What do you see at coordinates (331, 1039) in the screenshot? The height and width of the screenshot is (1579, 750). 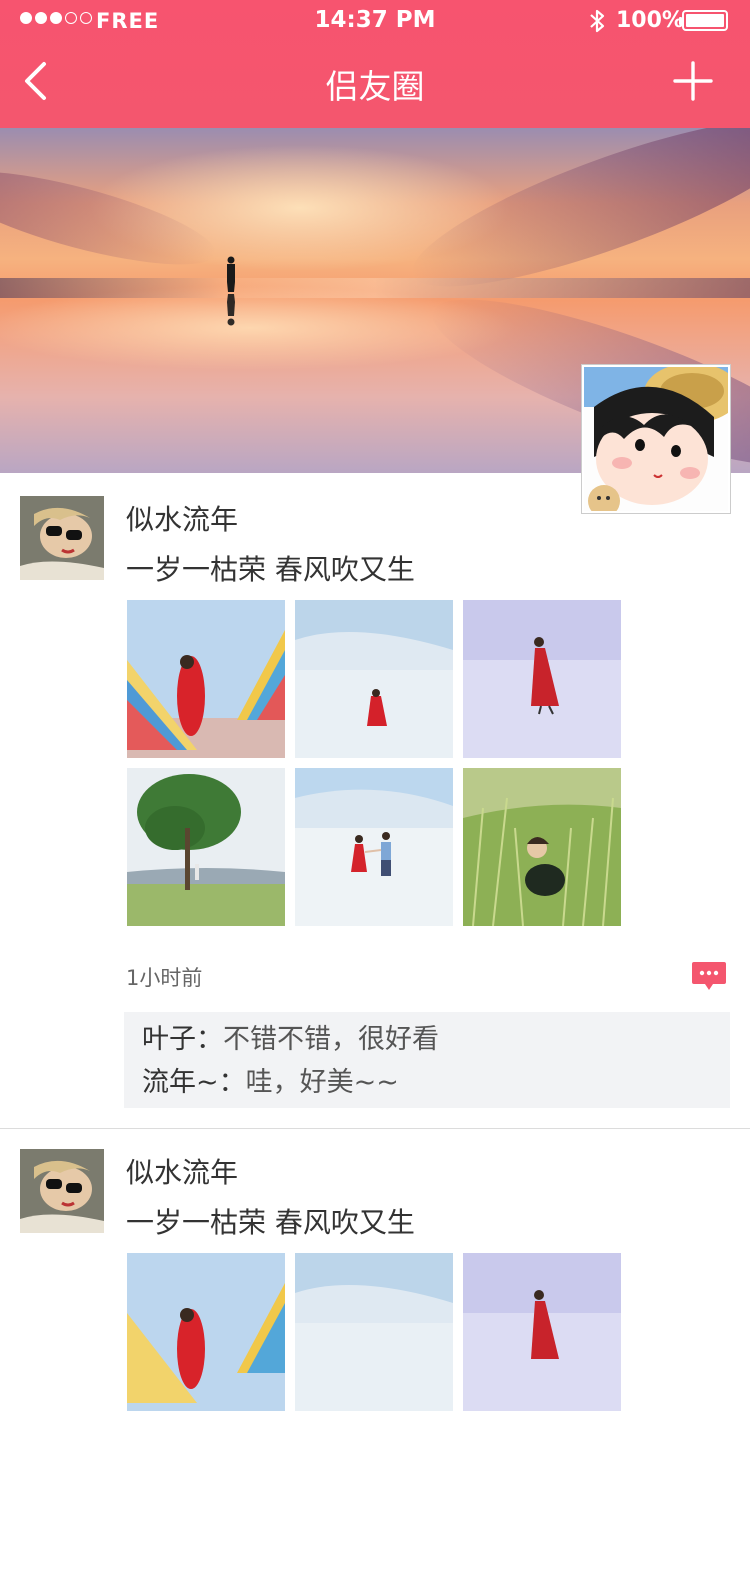 I see `comment-text: 不错不错，很好看` at bounding box center [331, 1039].